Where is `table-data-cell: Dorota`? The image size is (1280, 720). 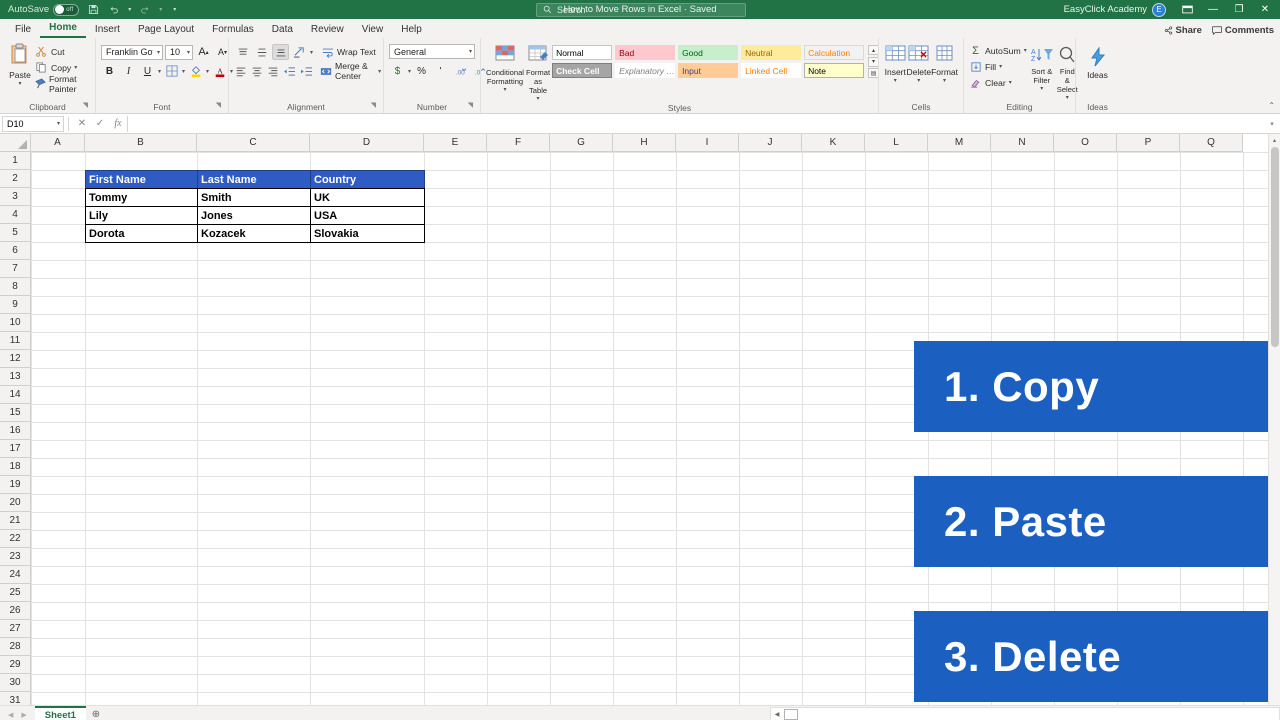 table-data-cell: Dorota is located at coordinates (141, 233).